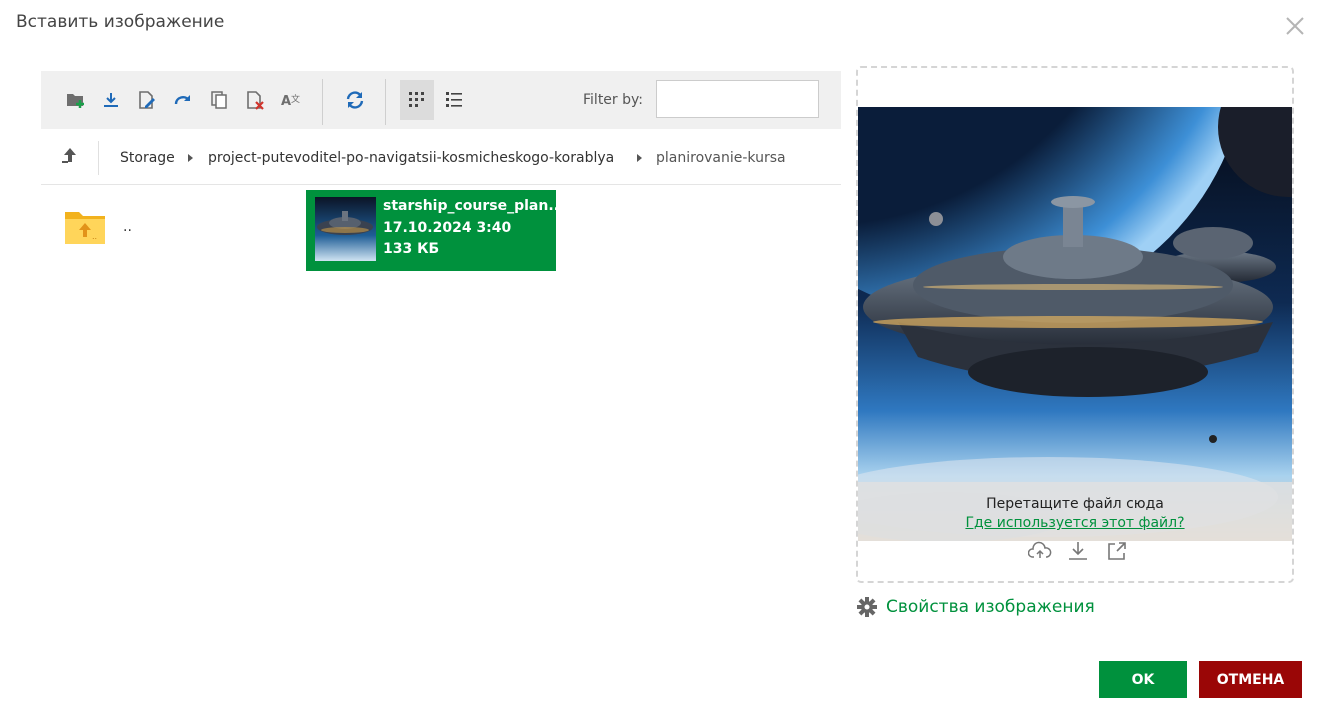 The height and width of the screenshot is (713, 1317). Describe the element at coordinates (120, 22) in the screenshot. I see `dialog-title: Вставить изображение` at that location.